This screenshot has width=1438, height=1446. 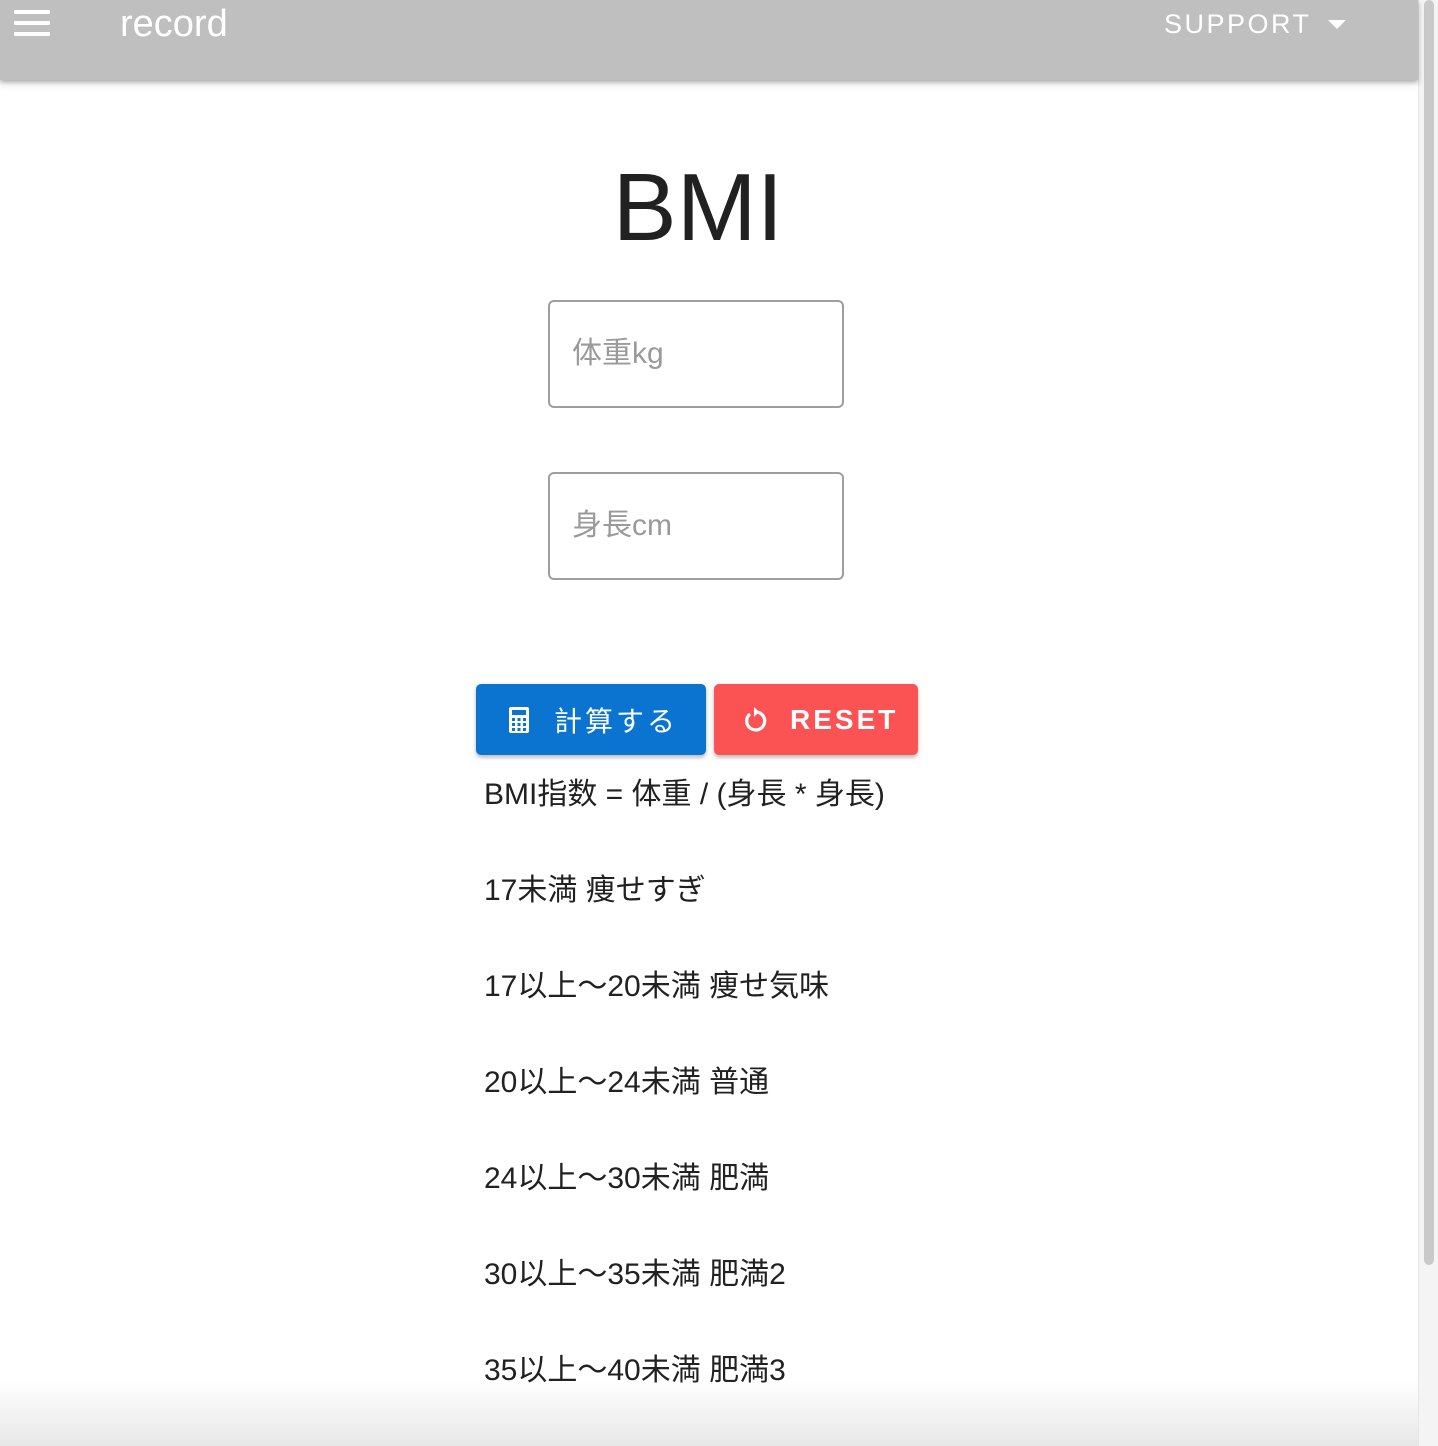 I want to click on calculator-icon, so click(x=519, y=720).